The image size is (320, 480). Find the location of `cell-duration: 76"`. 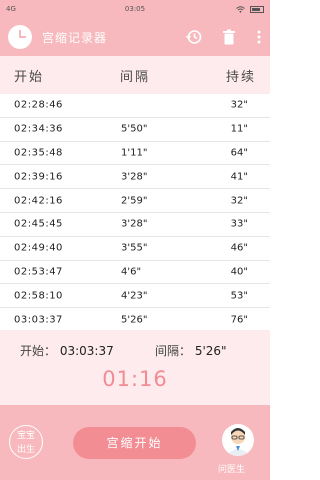

cell-duration: 76" is located at coordinates (239, 320).